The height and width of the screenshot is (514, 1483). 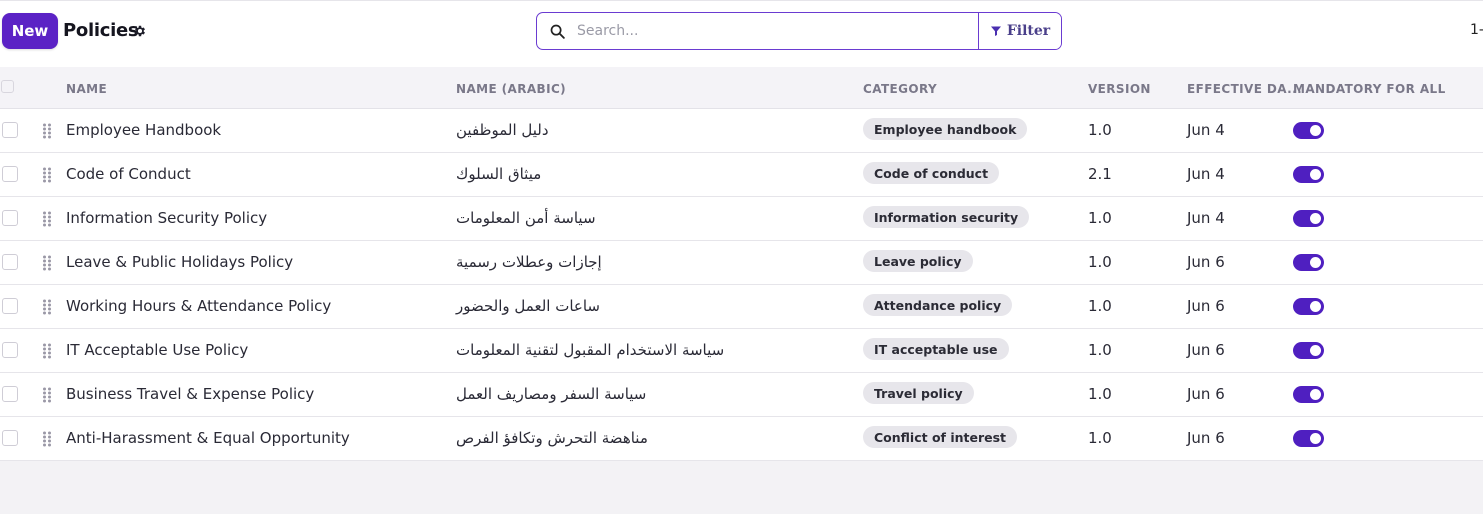 I want to click on policy-name-arabic: إجازات وعطلات رسمية, so click(x=529, y=262).